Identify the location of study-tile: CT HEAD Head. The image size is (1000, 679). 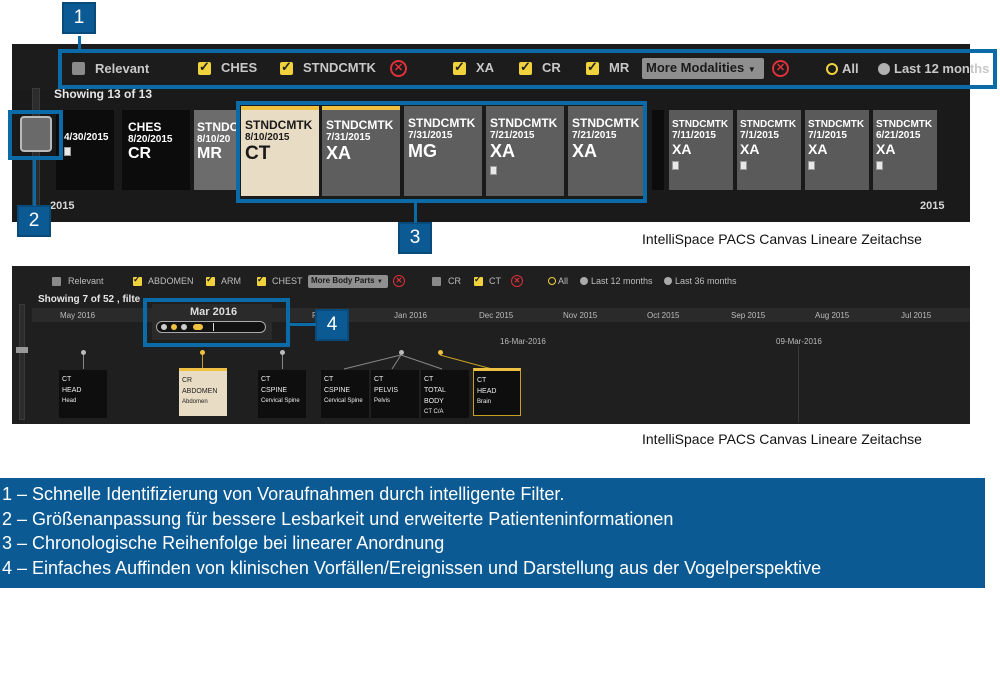
(83, 394).